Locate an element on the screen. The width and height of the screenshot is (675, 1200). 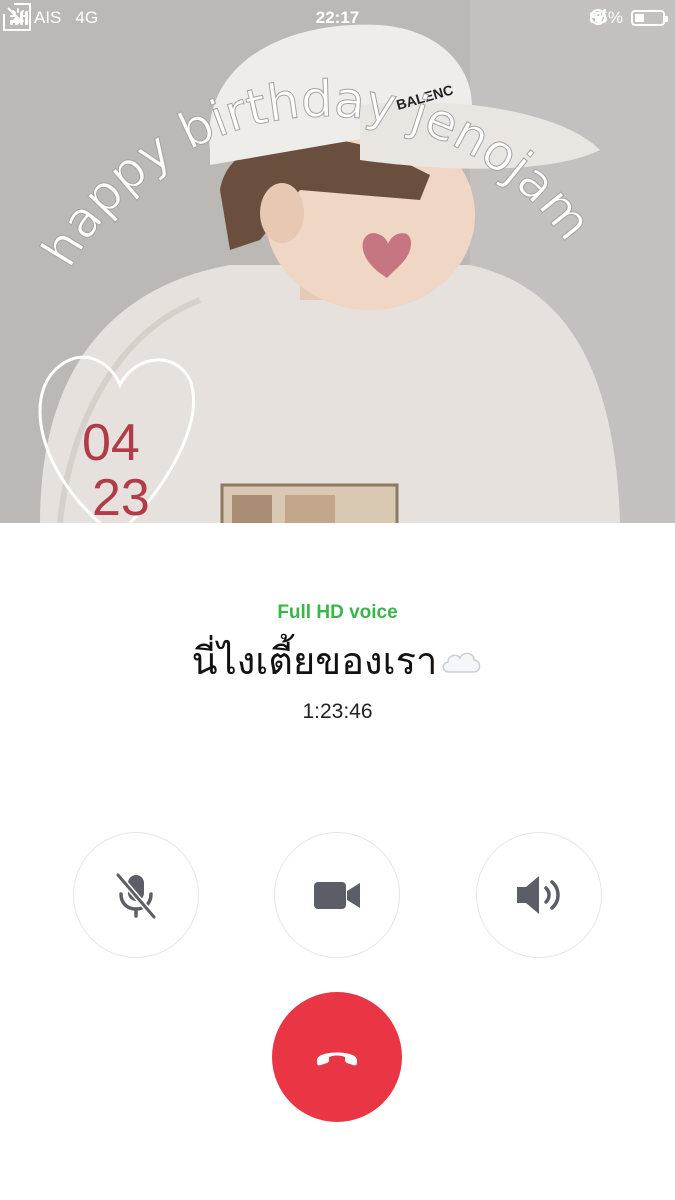
hang-up-icon is located at coordinates (337, 1059).